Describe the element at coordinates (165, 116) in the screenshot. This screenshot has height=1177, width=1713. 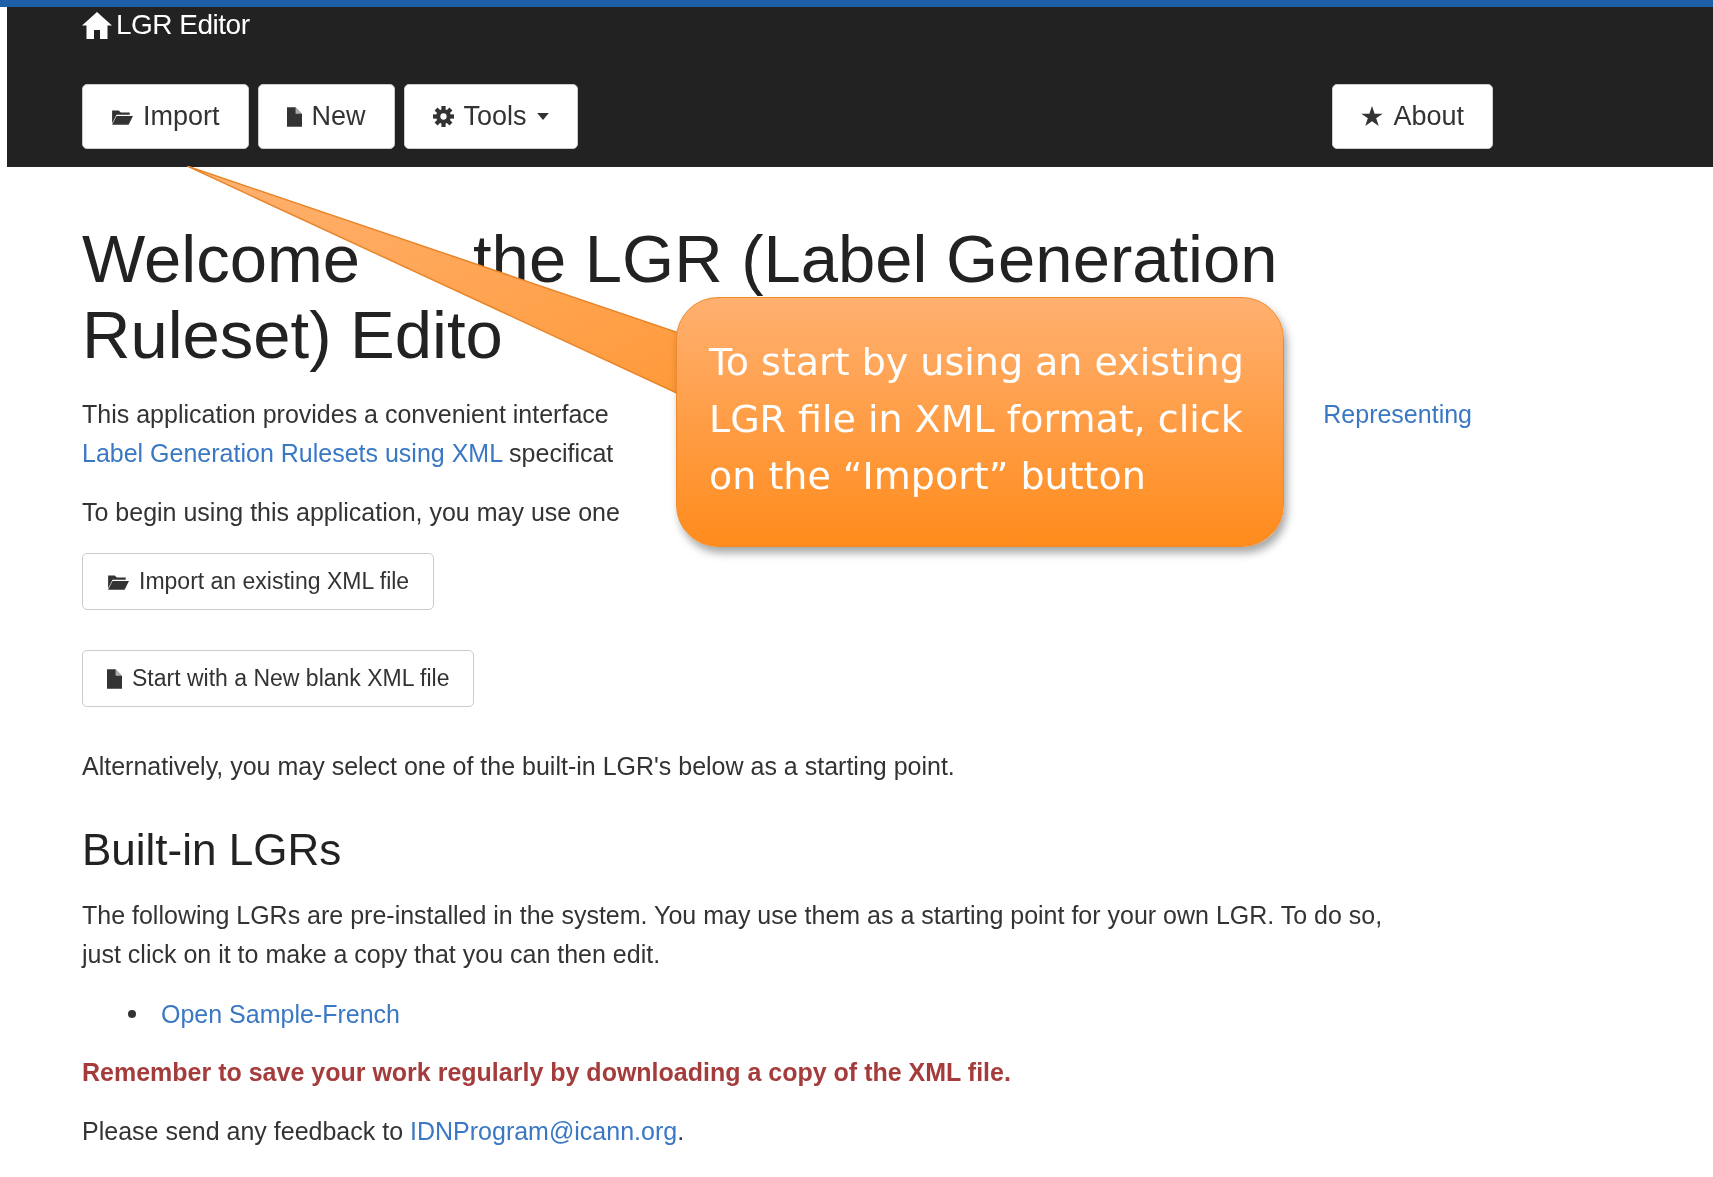
I see `nav-button: Import` at that location.